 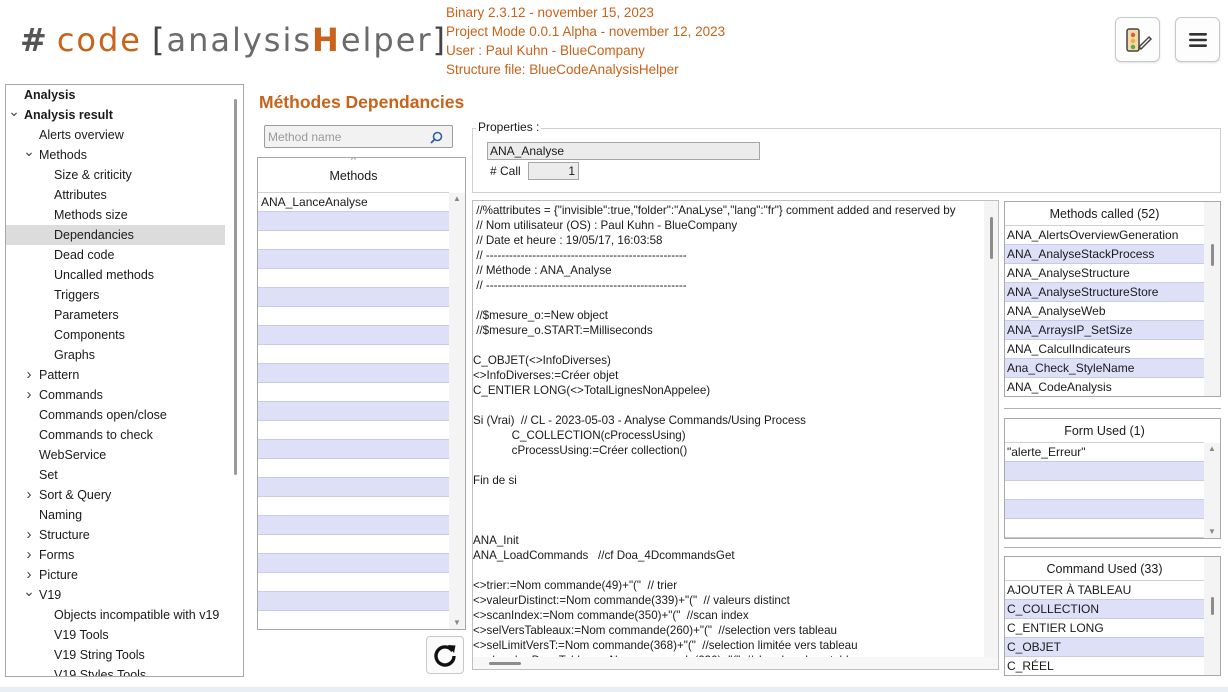 What do you see at coordinates (115, 594) in the screenshot?
I see `tree-item: ⌄ V19` at bounding box center [115, 594].